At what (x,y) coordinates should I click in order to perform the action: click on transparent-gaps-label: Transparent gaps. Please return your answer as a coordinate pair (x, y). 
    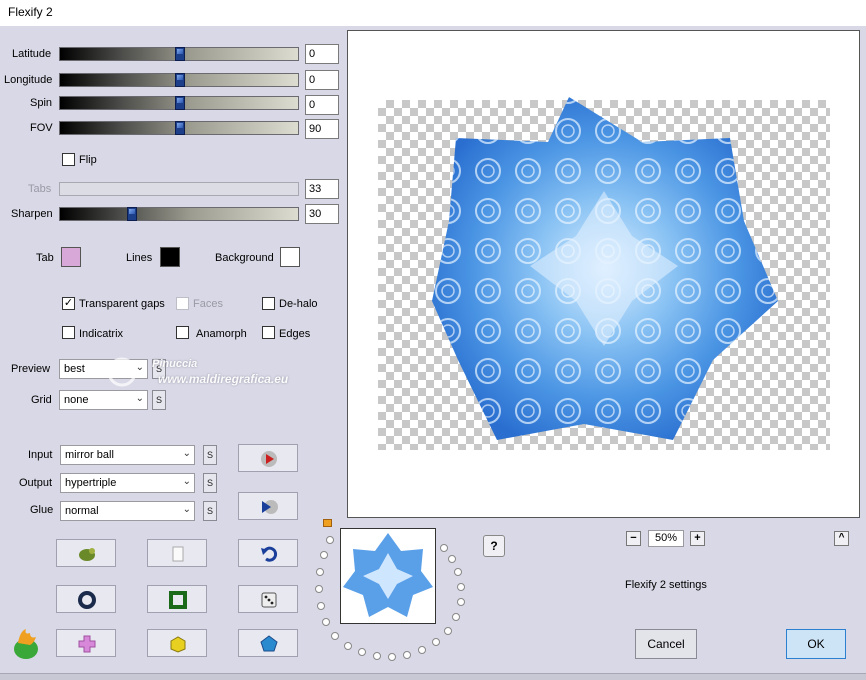
    Looking at the image, I should click on (122, 304).